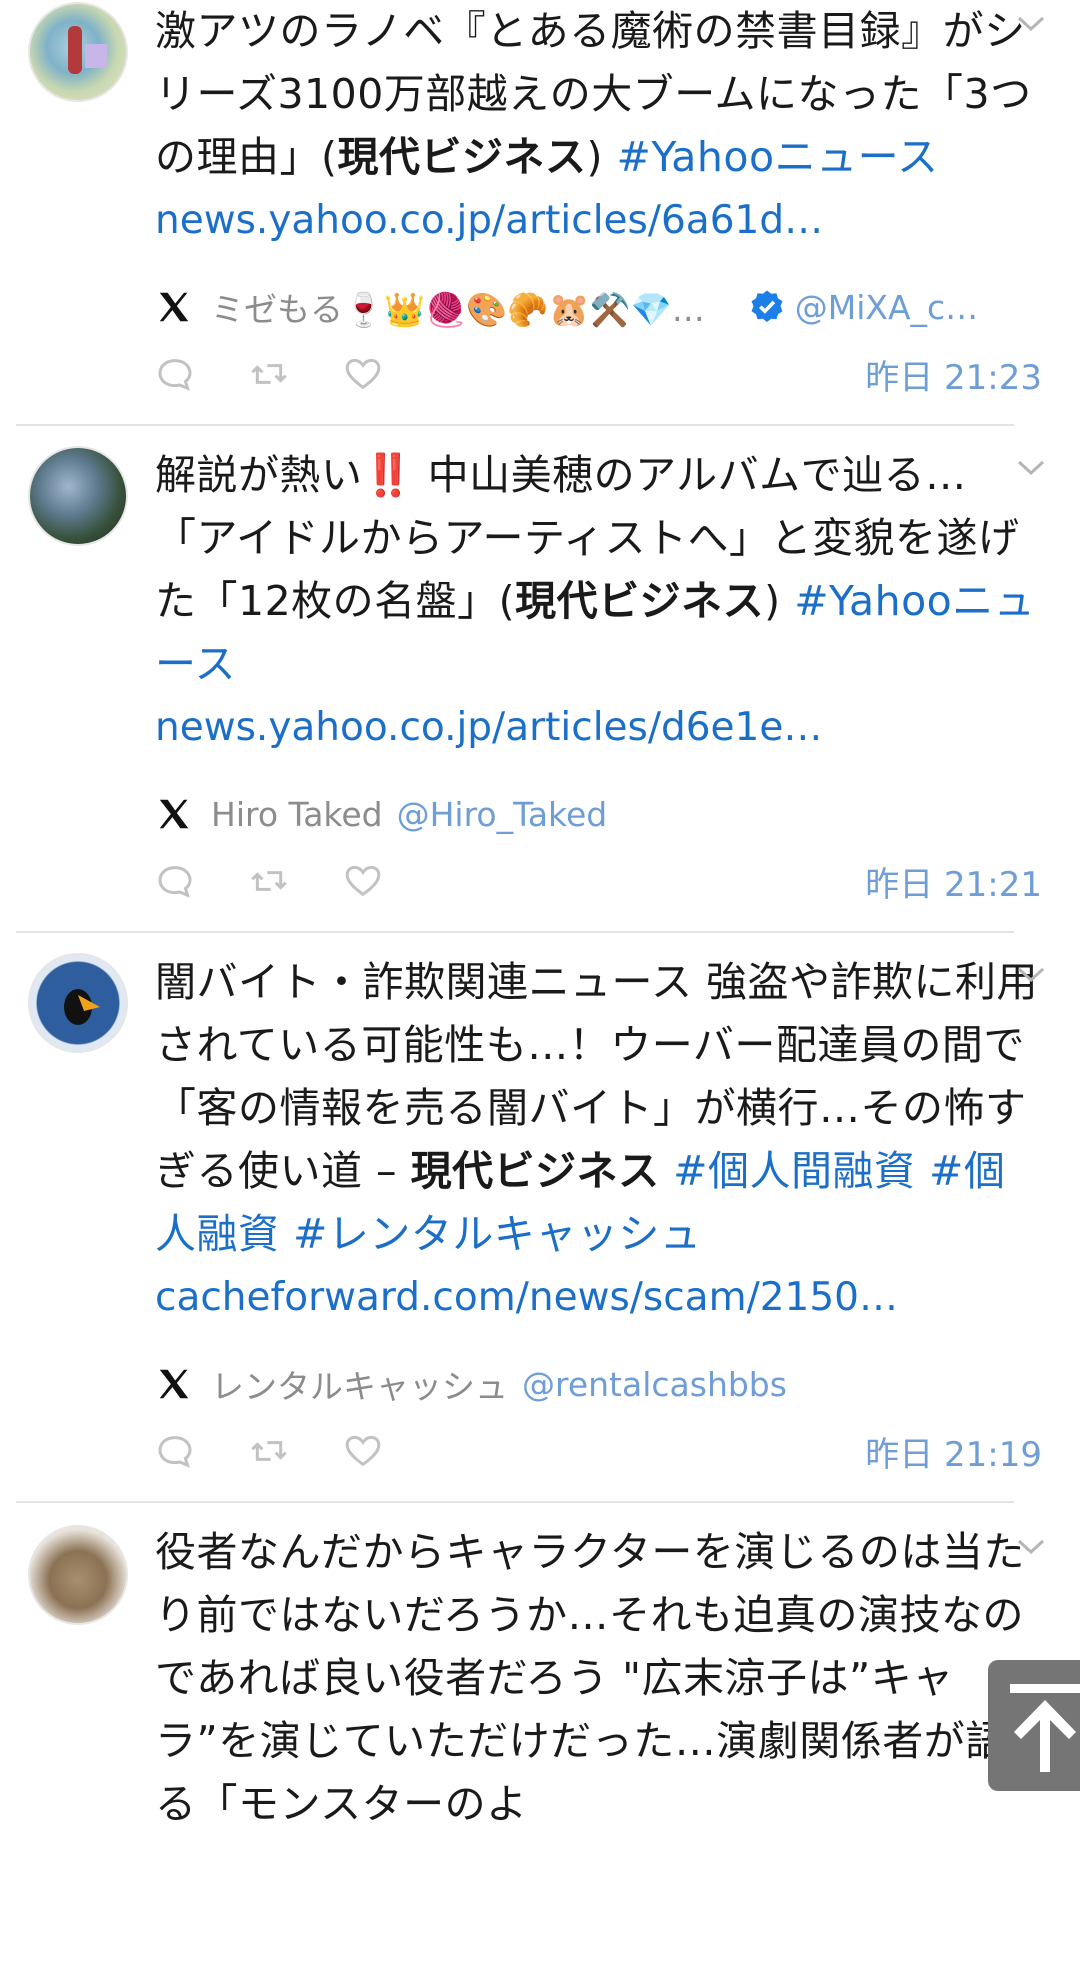 This screenshot has width=1080, height=1963. Describe the element at coordinates (502, 814) in the screenshot. I see `author-handle: @Hiro_Taked` at that location.